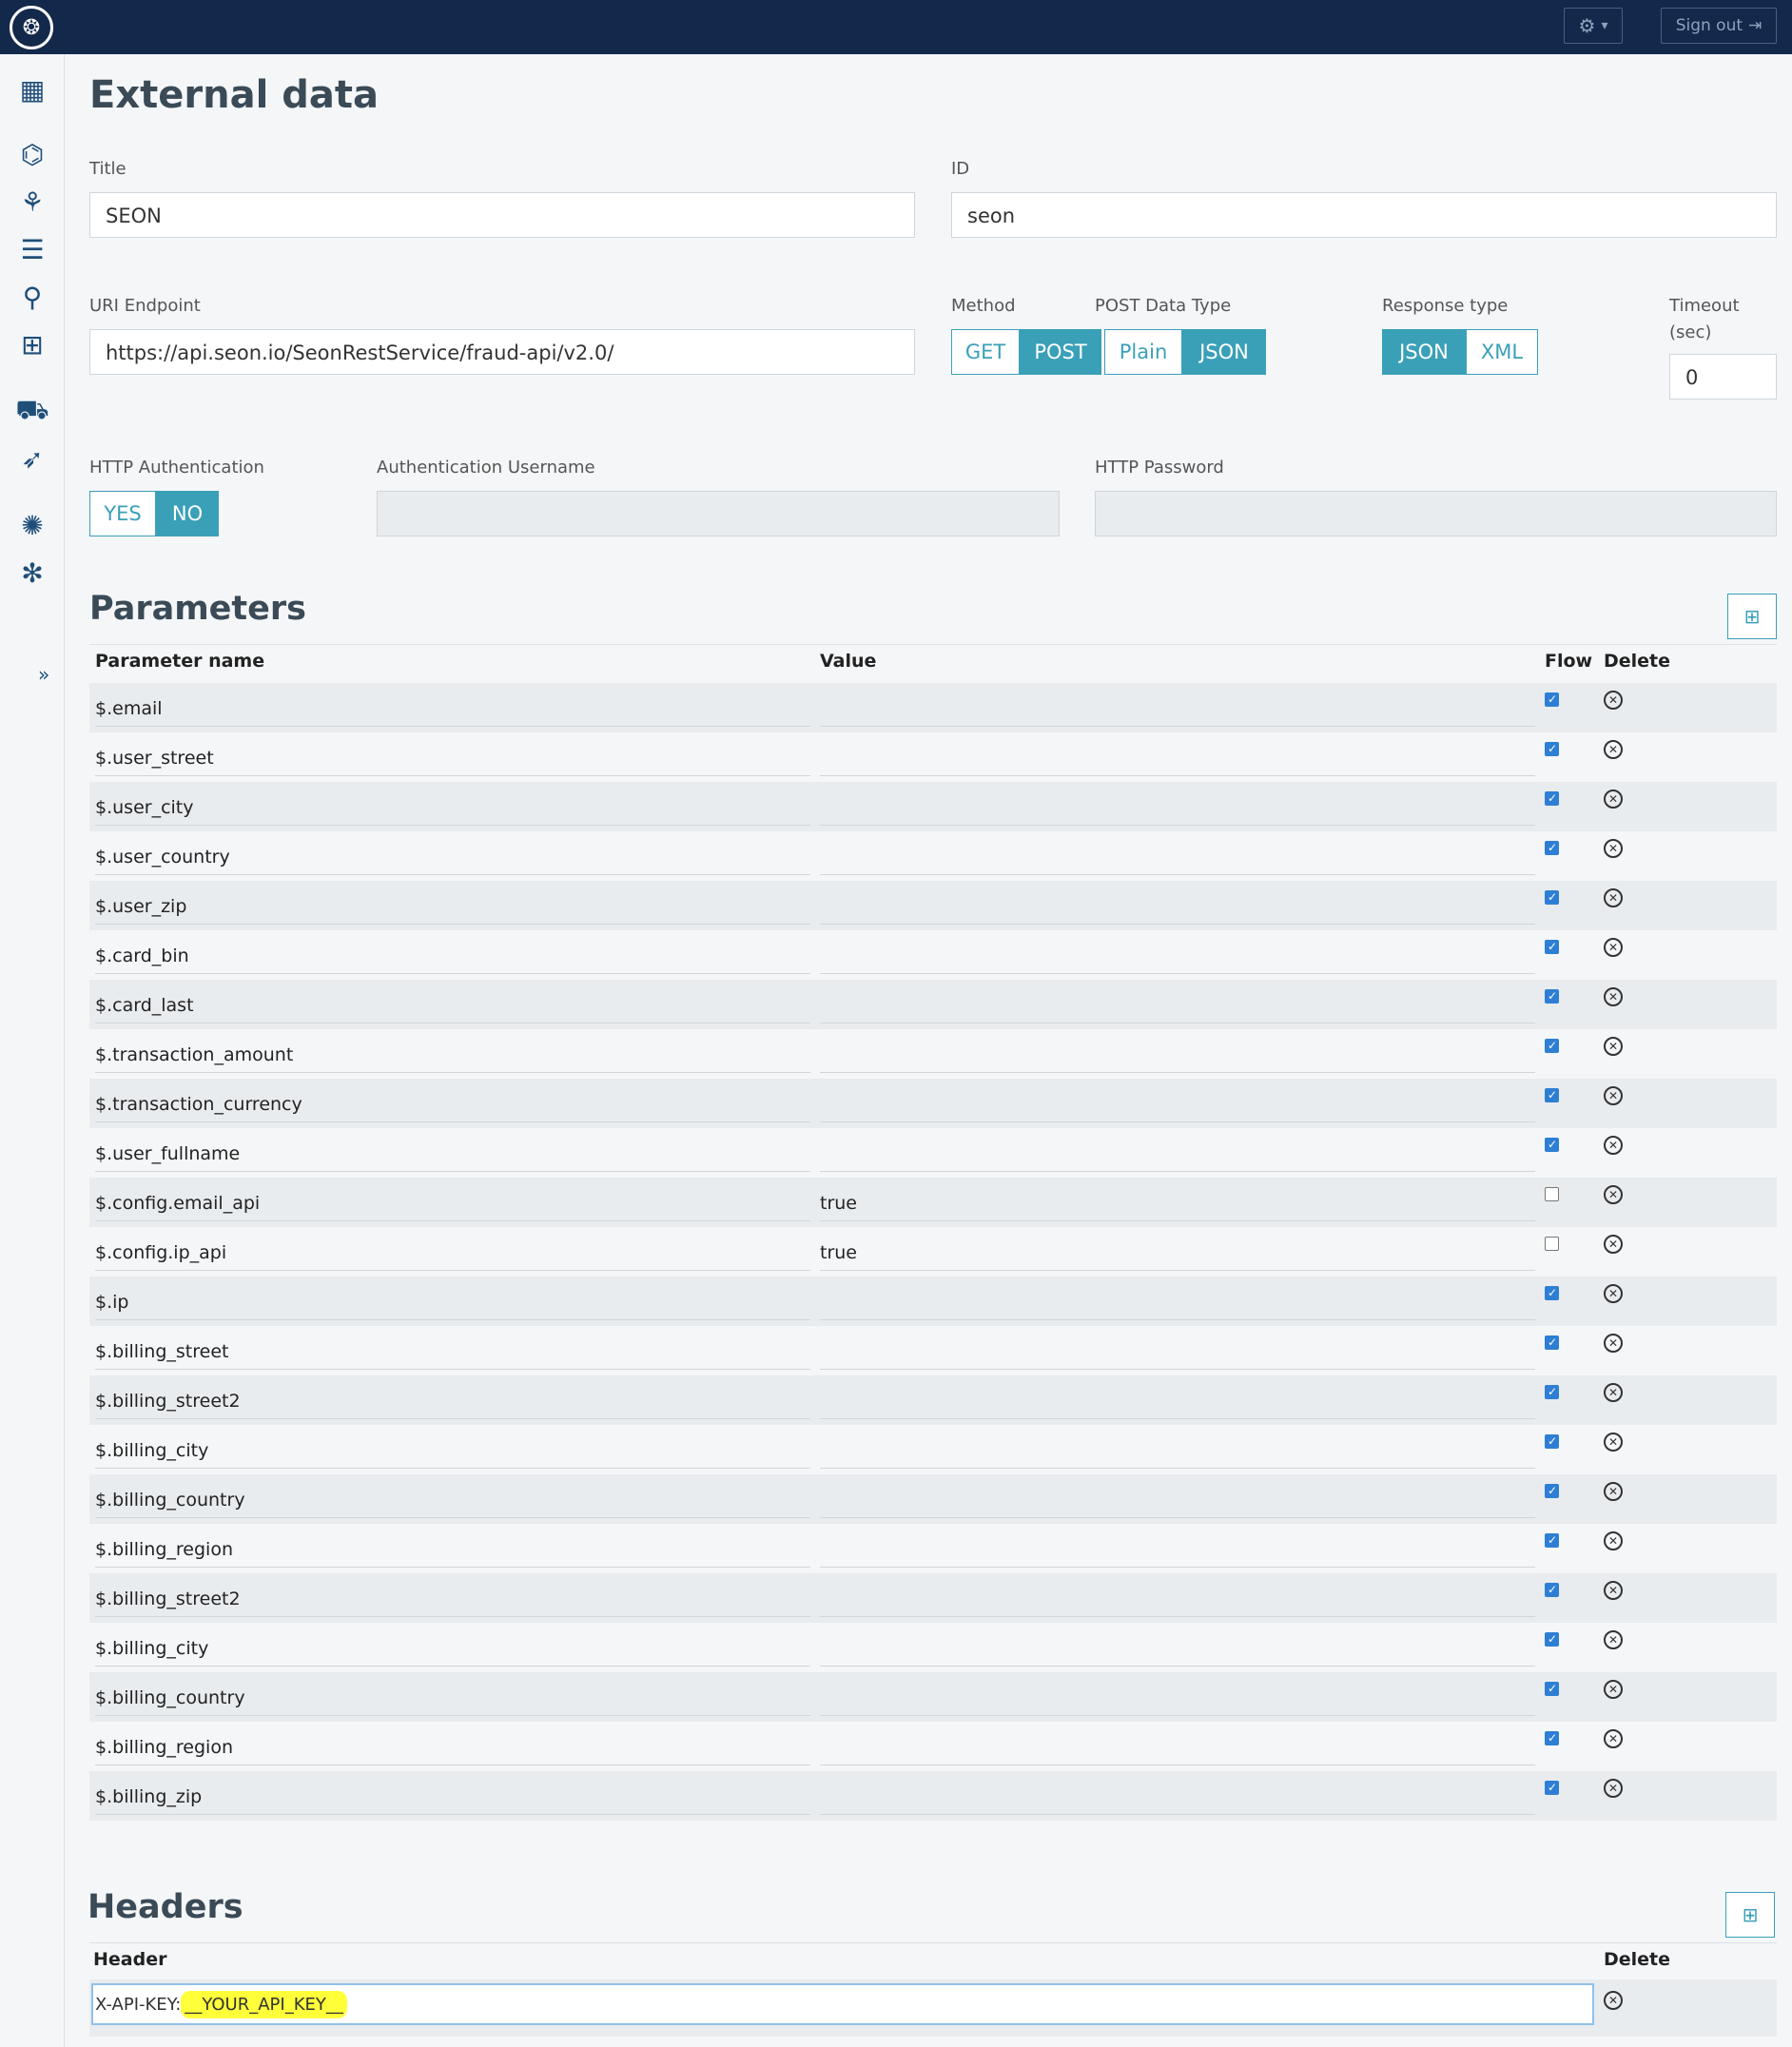  Describe the element at coordinates (33, 89) in the screenshot. I see `sidebar-item-dashboard: ▦` at that location.